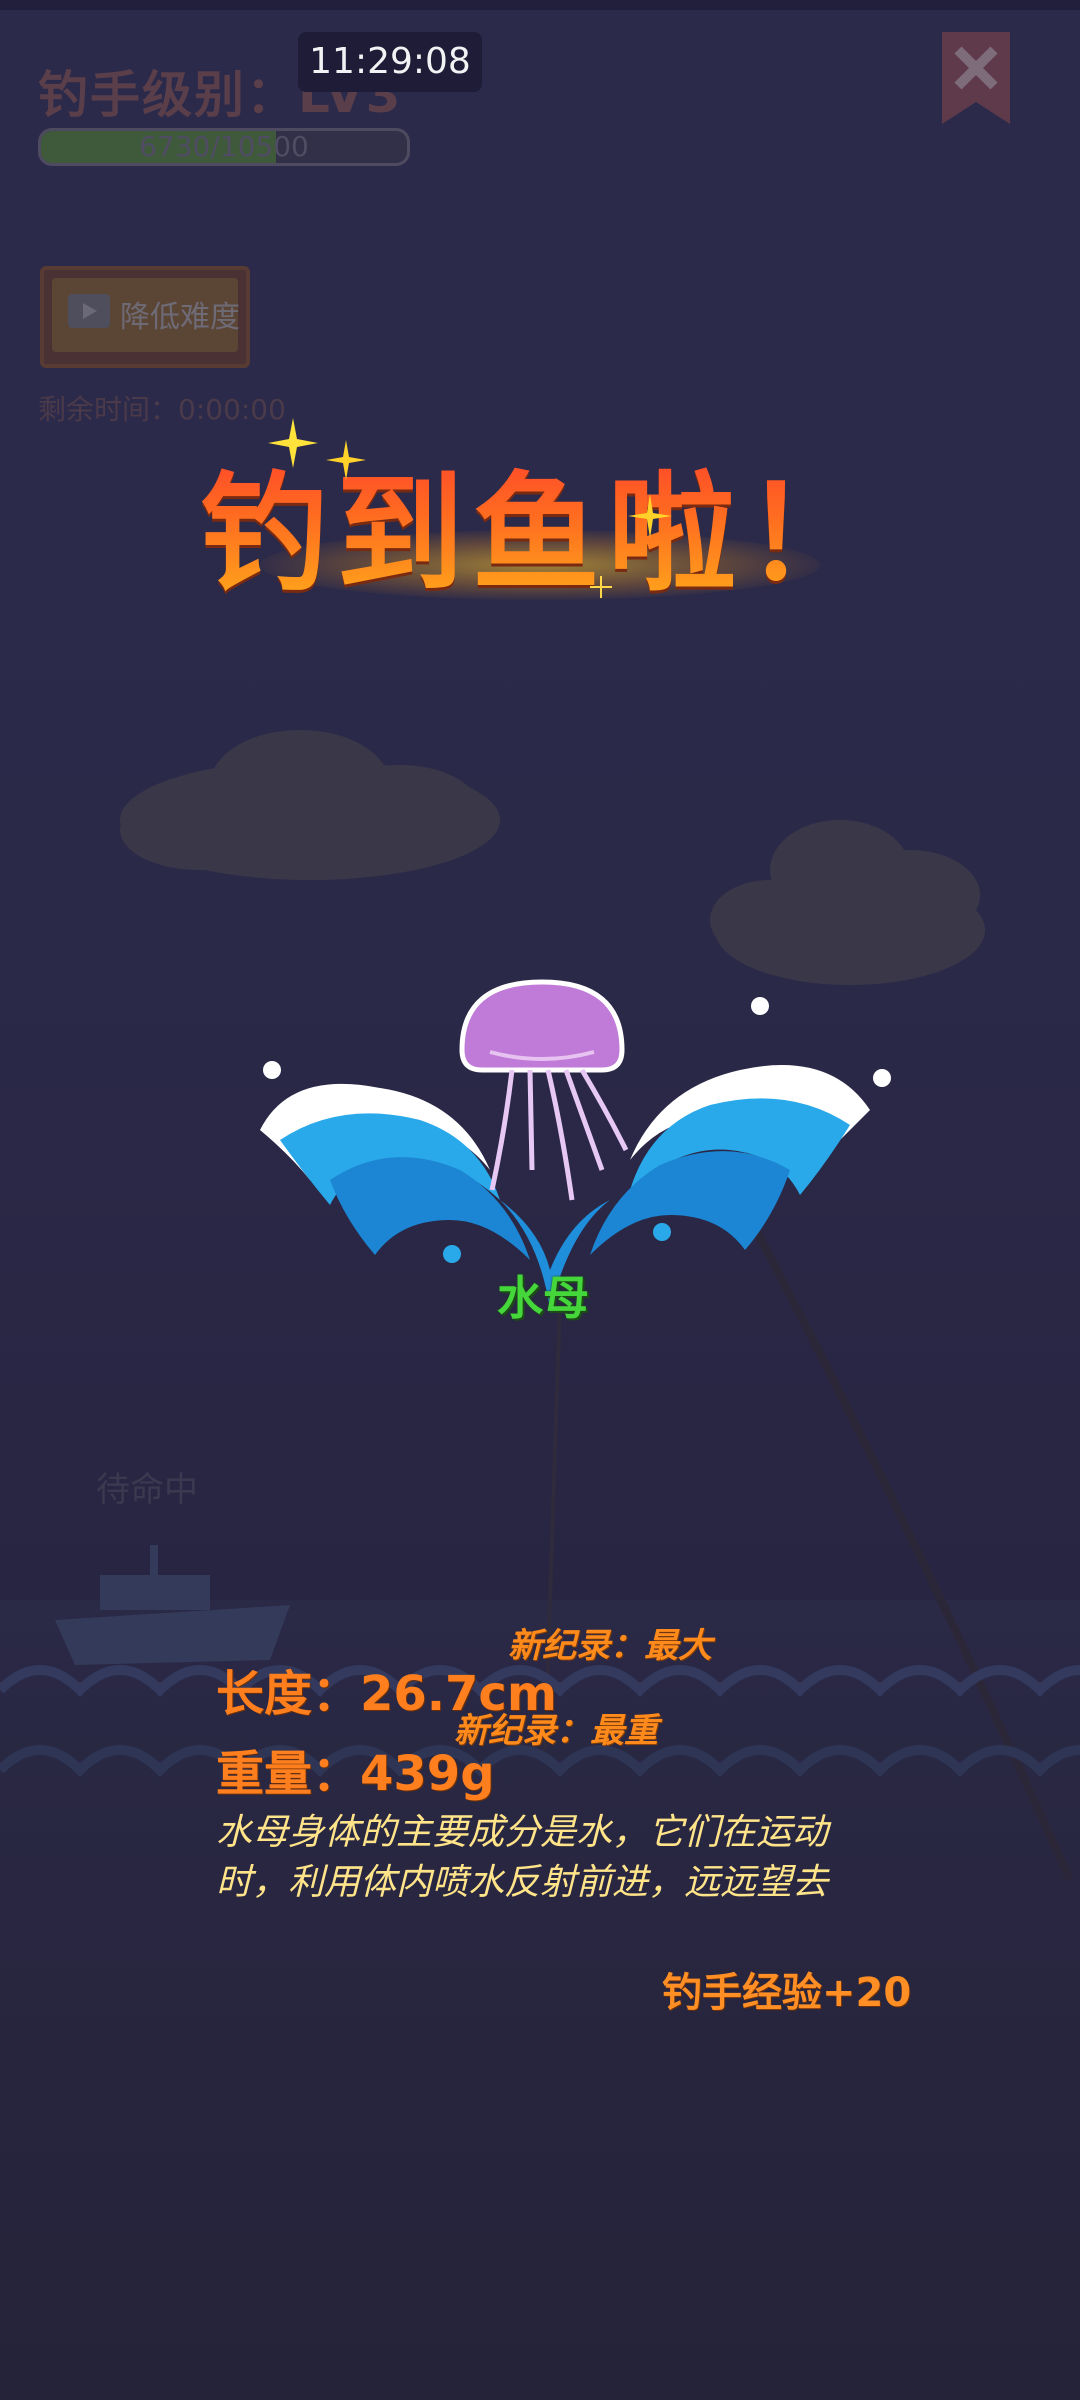  I want to click on close-button, so click(976, 78).